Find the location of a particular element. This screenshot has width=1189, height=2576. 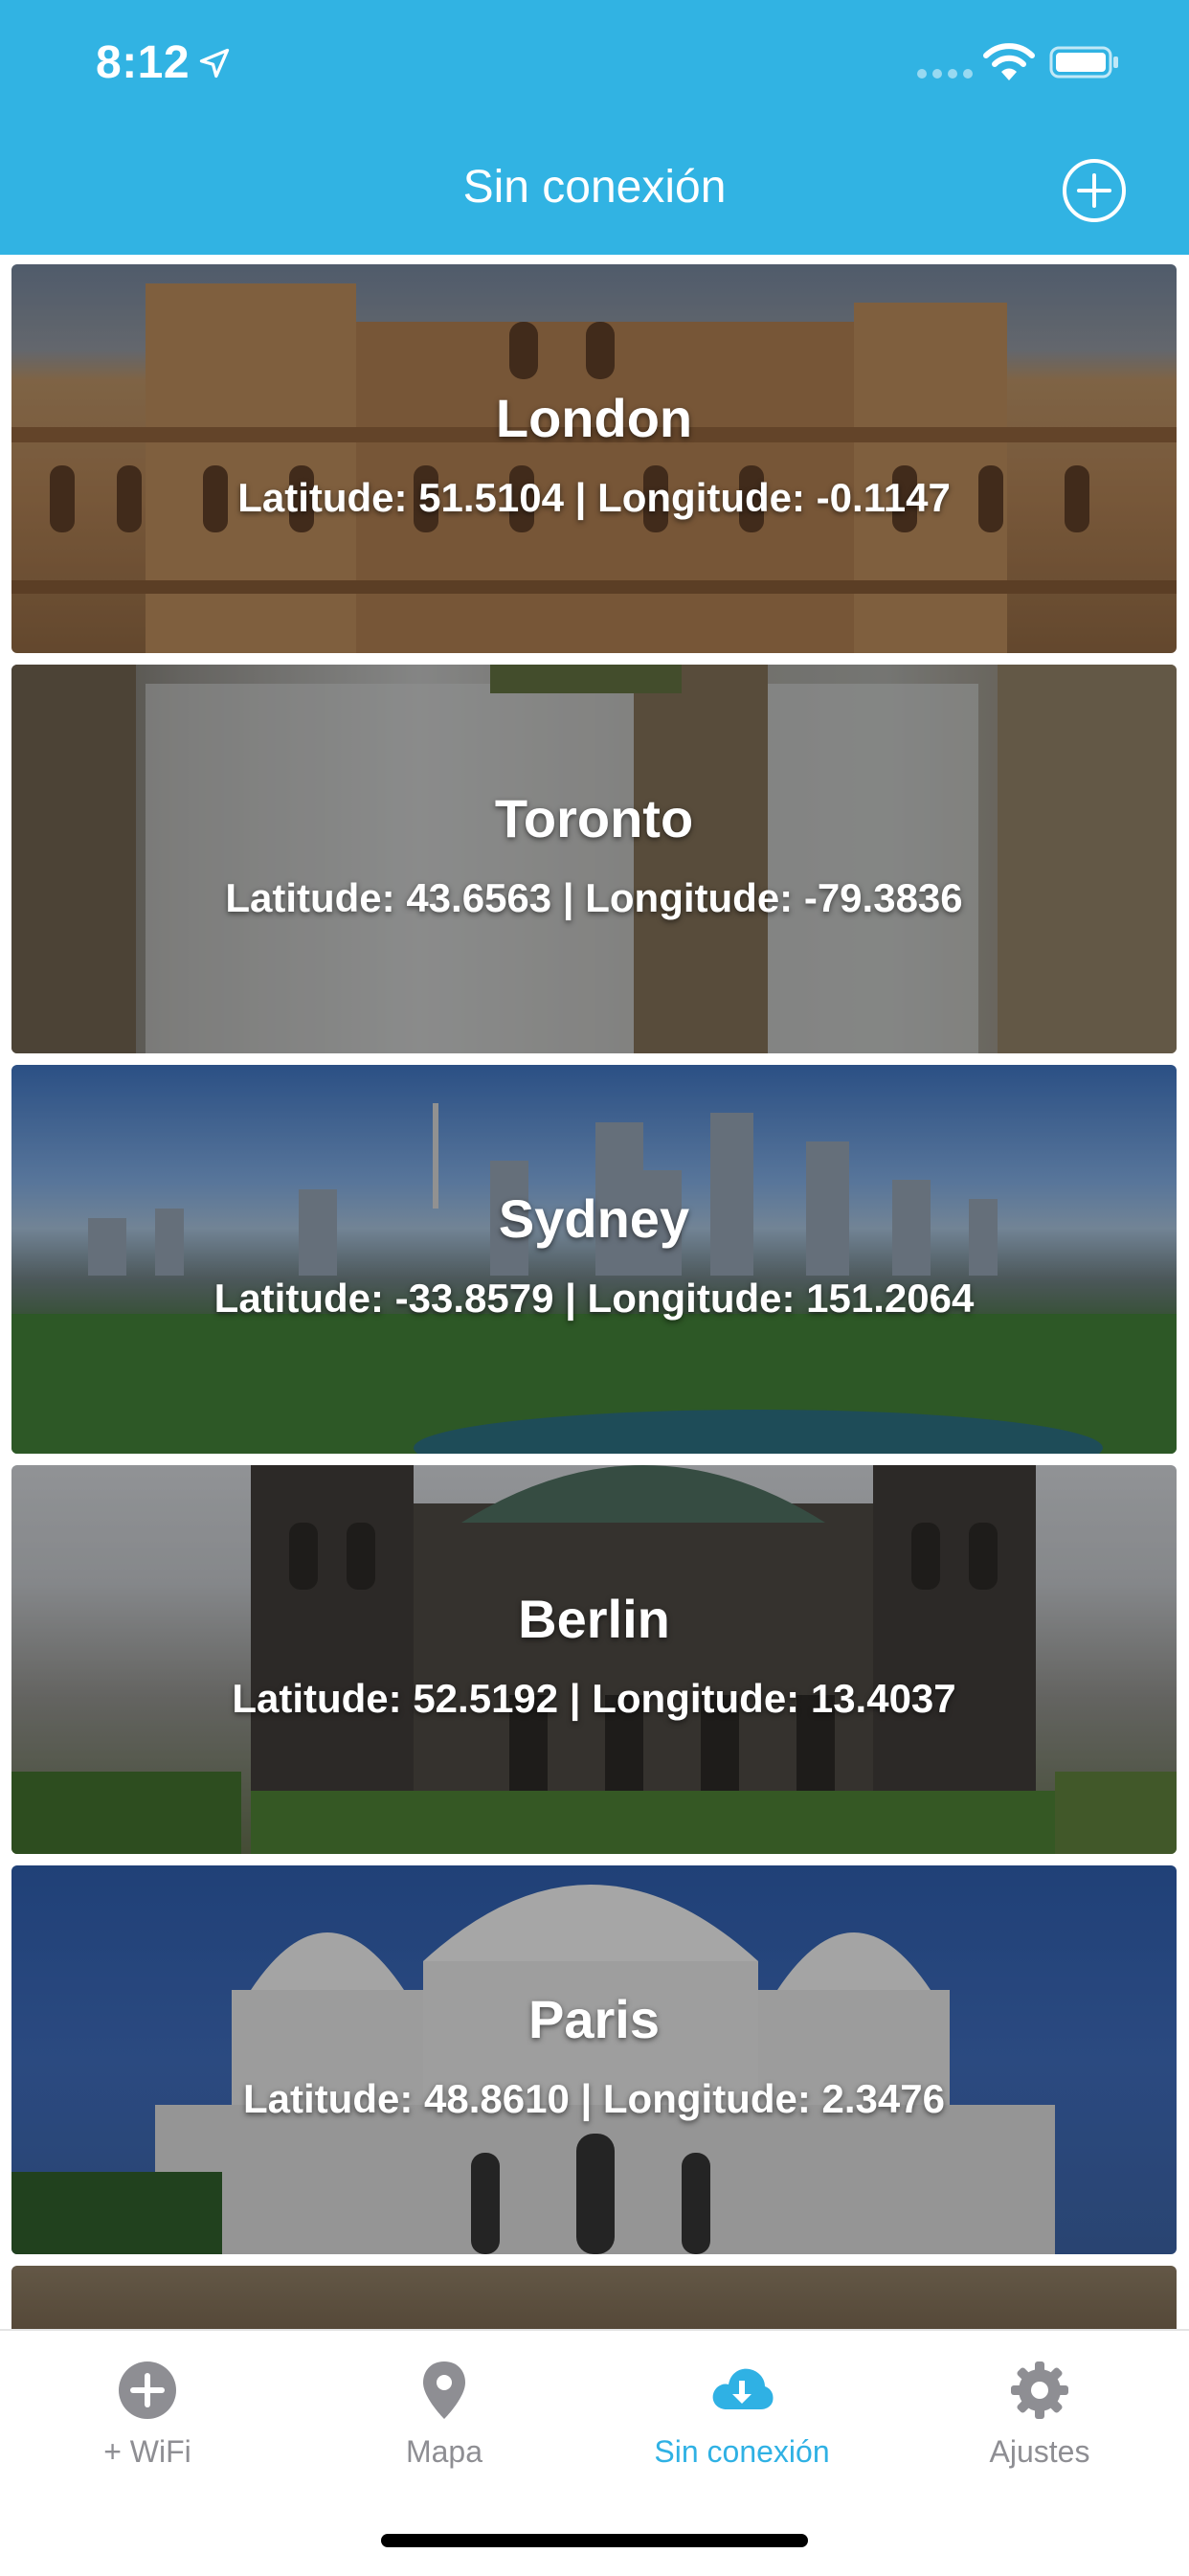

add-location-button is located at coordinates (1094, 190).